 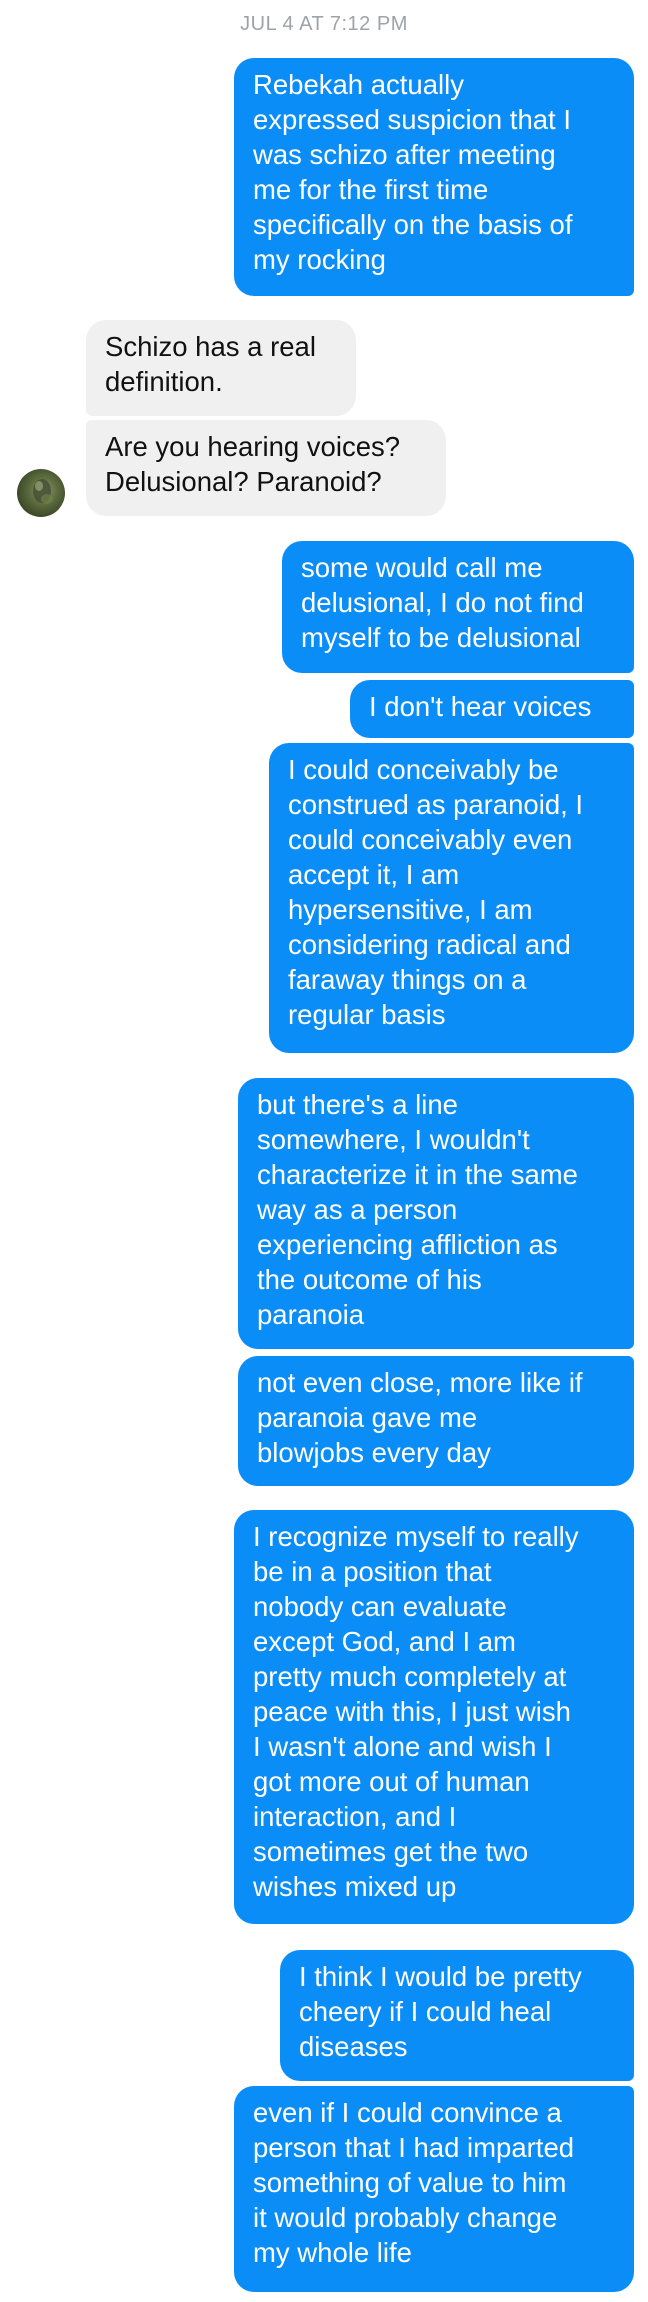 I want to click on conversation-timestamp: JUL 4 AT 7:12 PM, so click(x=324, y=24).